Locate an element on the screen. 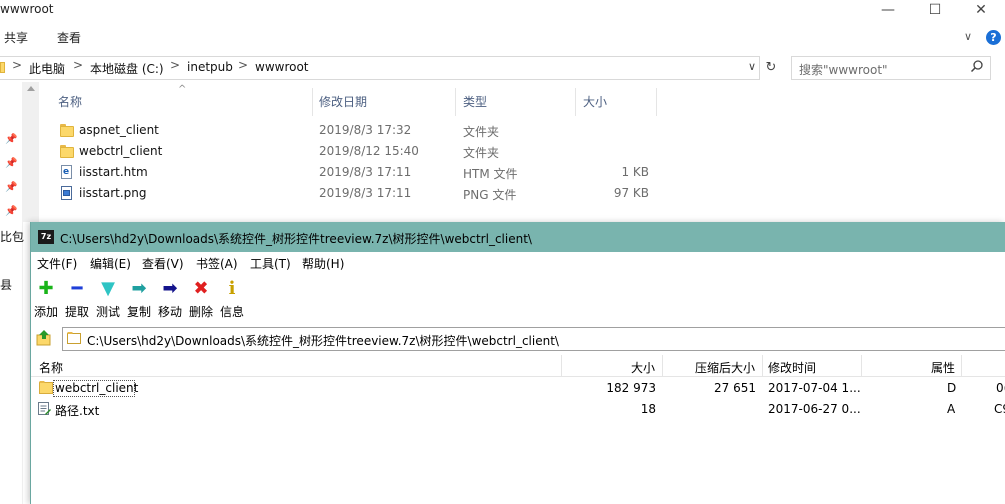  extract-button: 提取 is located at coordinates (77, 311).